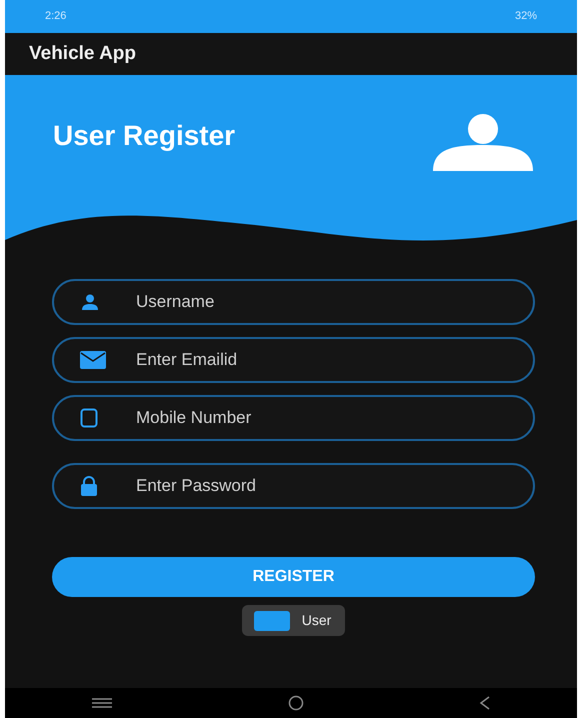 The image size is (582, 718). I want to click on input-field: Mobile Number, so click(323, 418).